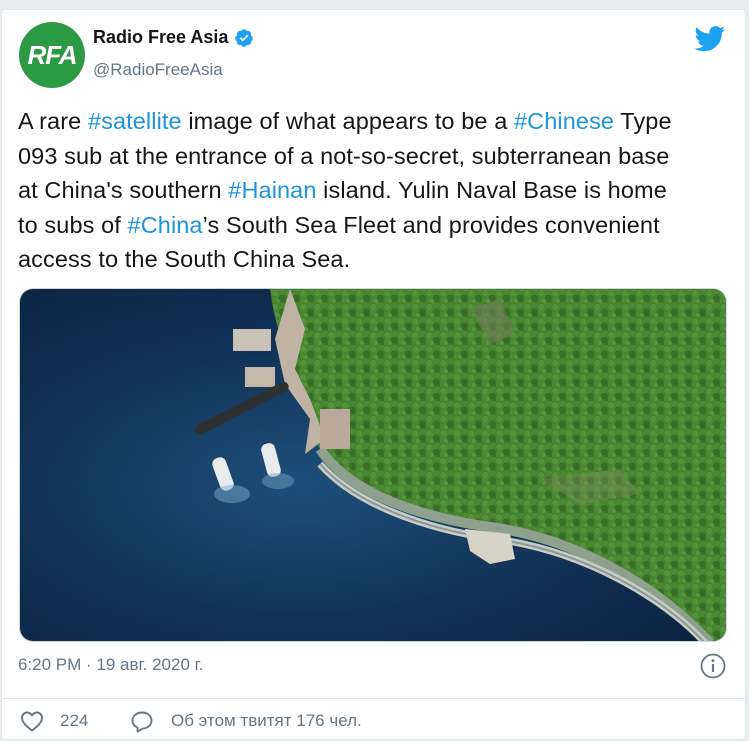 This screenshot has height=741, width=749. What do you see at coordinates (184, 259) in the screenshot?
I see `tweet-text-segment: access to the South China Sea.` at bounding box center [184, 259].